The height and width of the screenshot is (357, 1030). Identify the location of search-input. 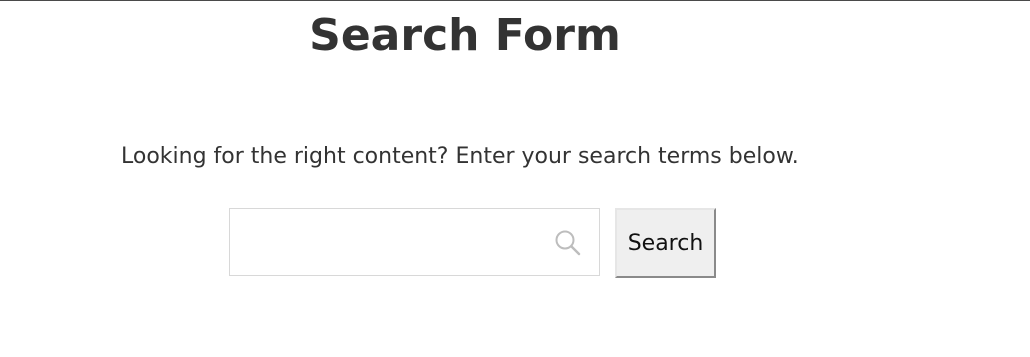
(385, 242).